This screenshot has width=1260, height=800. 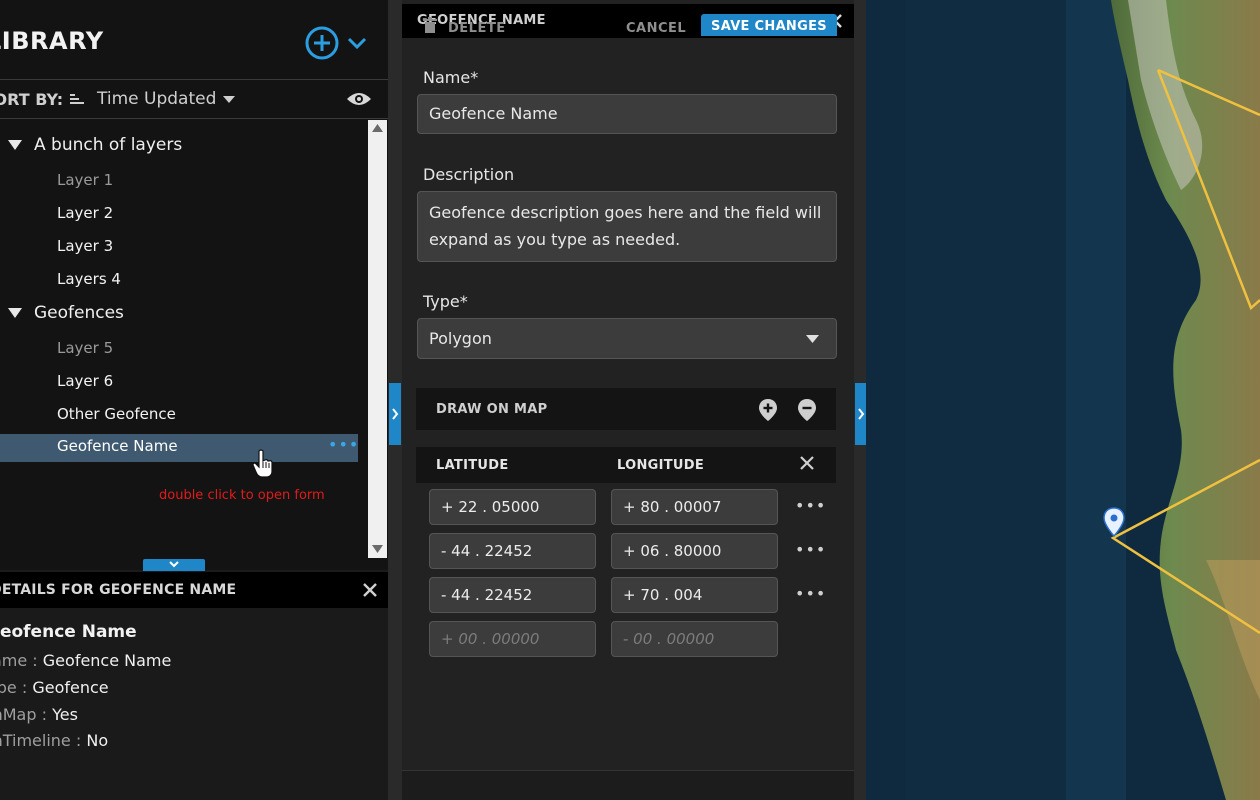 What do you see at coordinates (97, 740) in the screenshot?
I see `detail-value: No` at bounding box center [97, 740].